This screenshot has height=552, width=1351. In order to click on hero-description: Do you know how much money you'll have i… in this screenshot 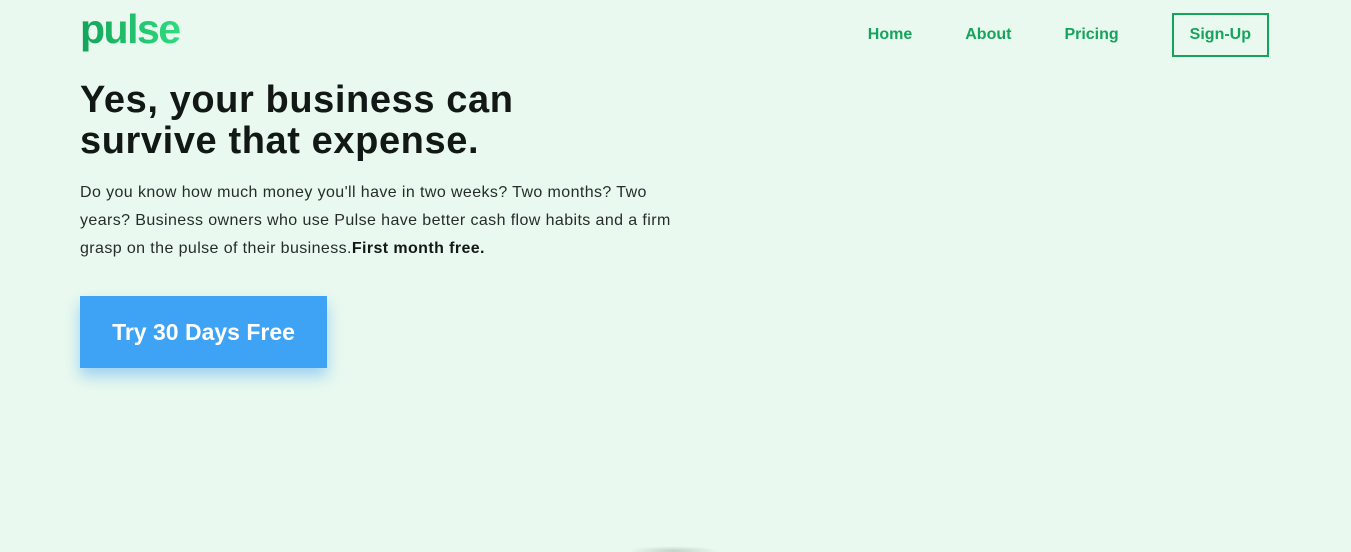, I will do `click(390, 221)`.